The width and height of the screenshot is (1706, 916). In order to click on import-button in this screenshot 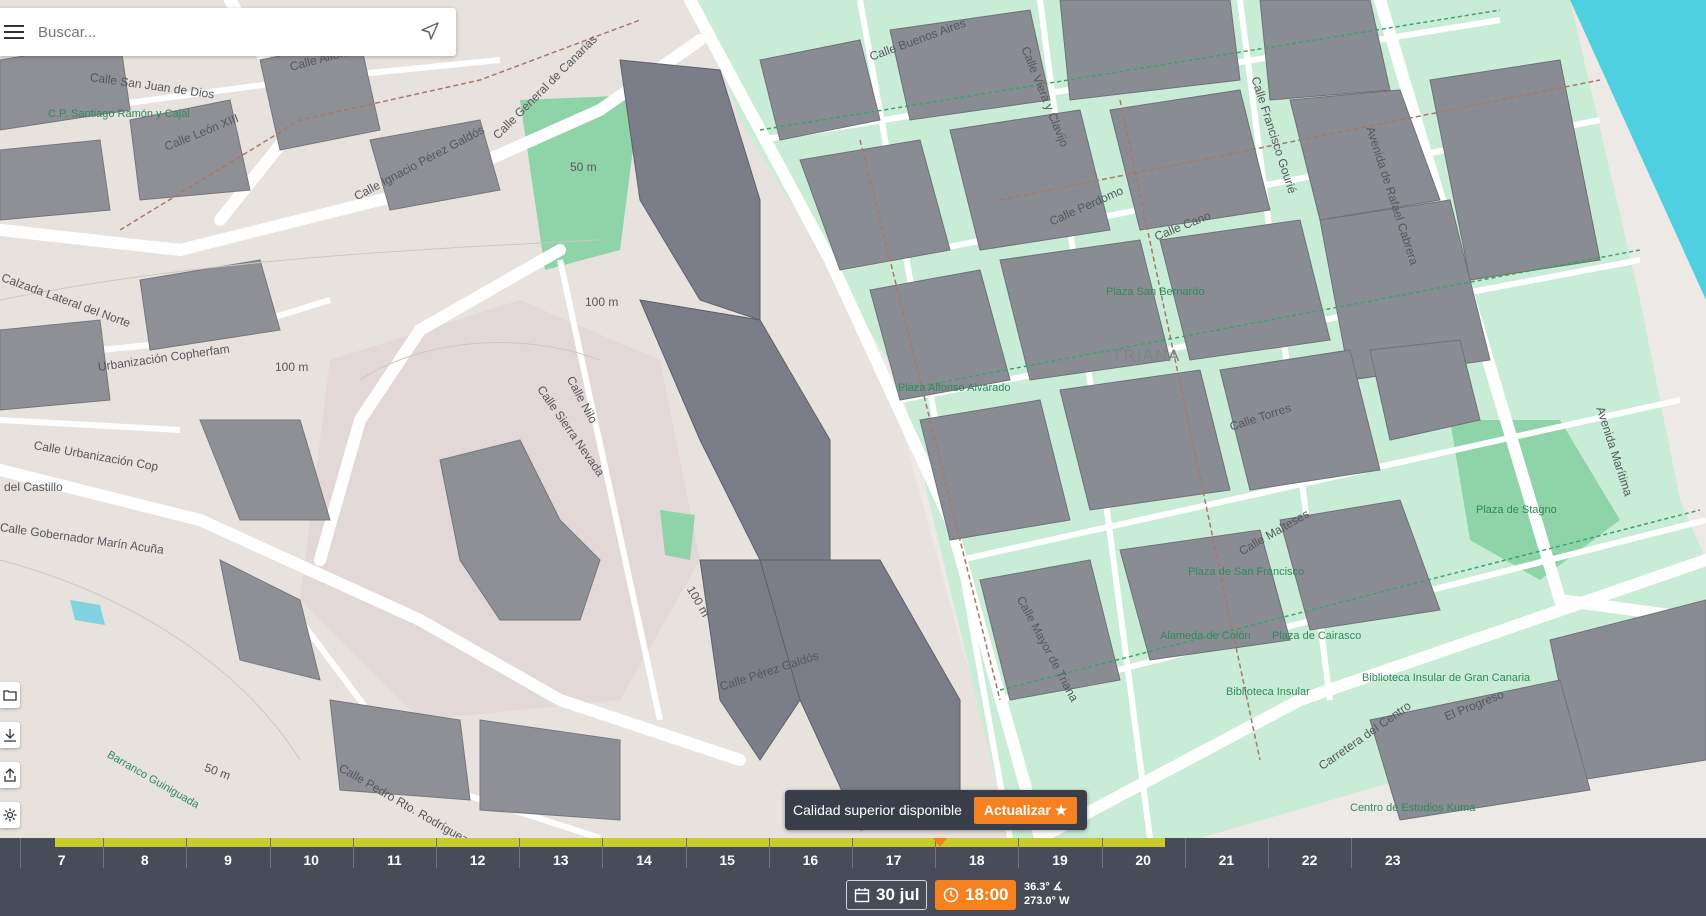, I will do `click(10, 735)`.